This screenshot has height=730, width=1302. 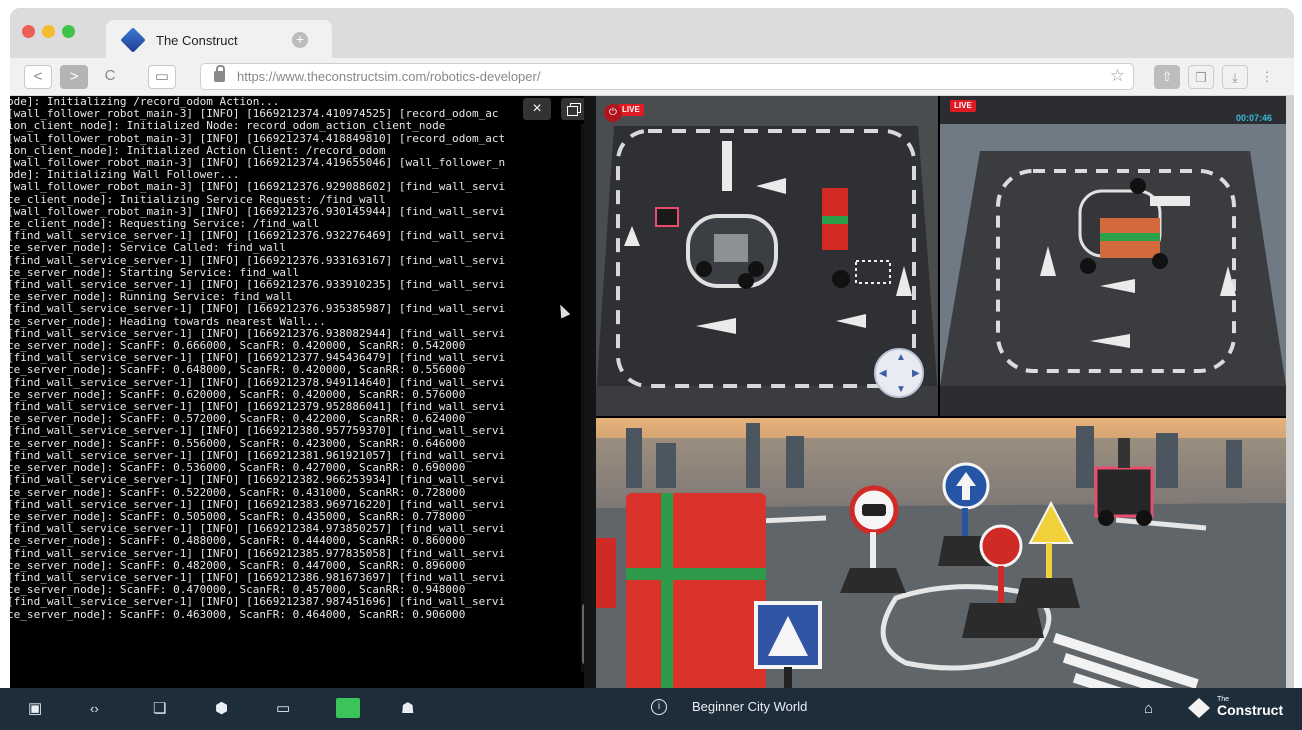 What do you see at coordinates (899, 373) in the screenshot?
I see `camera-dpad-control: ▲ ▼ ◀ ▶` at bounding box center [899, 373].